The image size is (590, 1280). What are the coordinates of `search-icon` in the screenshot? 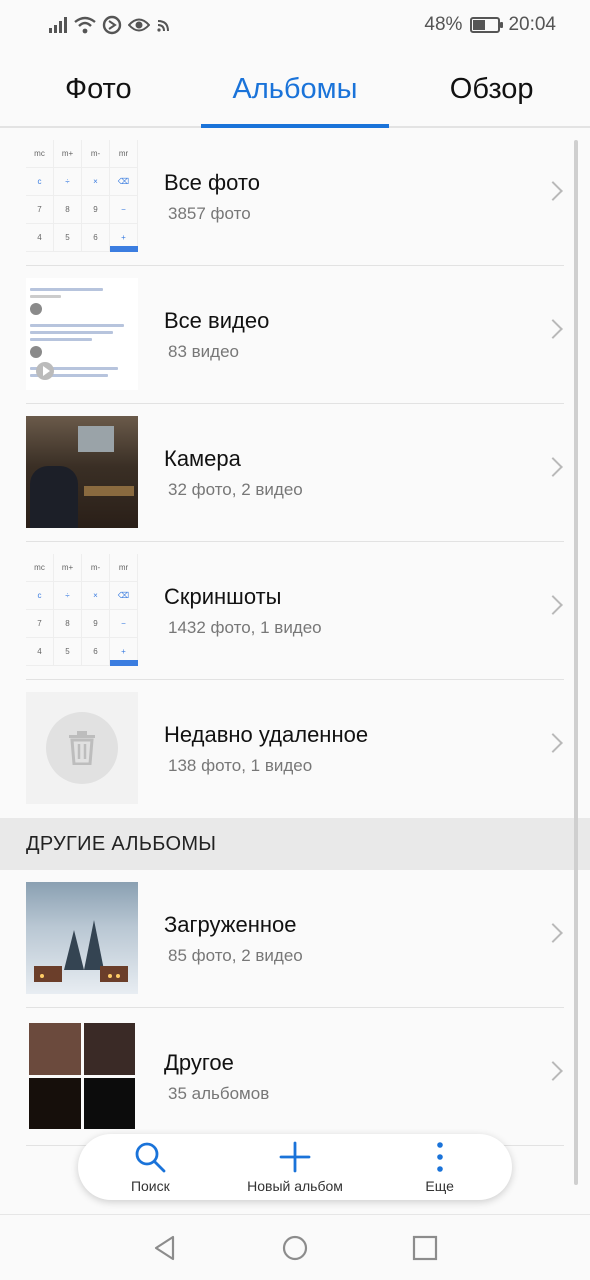 It's located at (150, 1157).